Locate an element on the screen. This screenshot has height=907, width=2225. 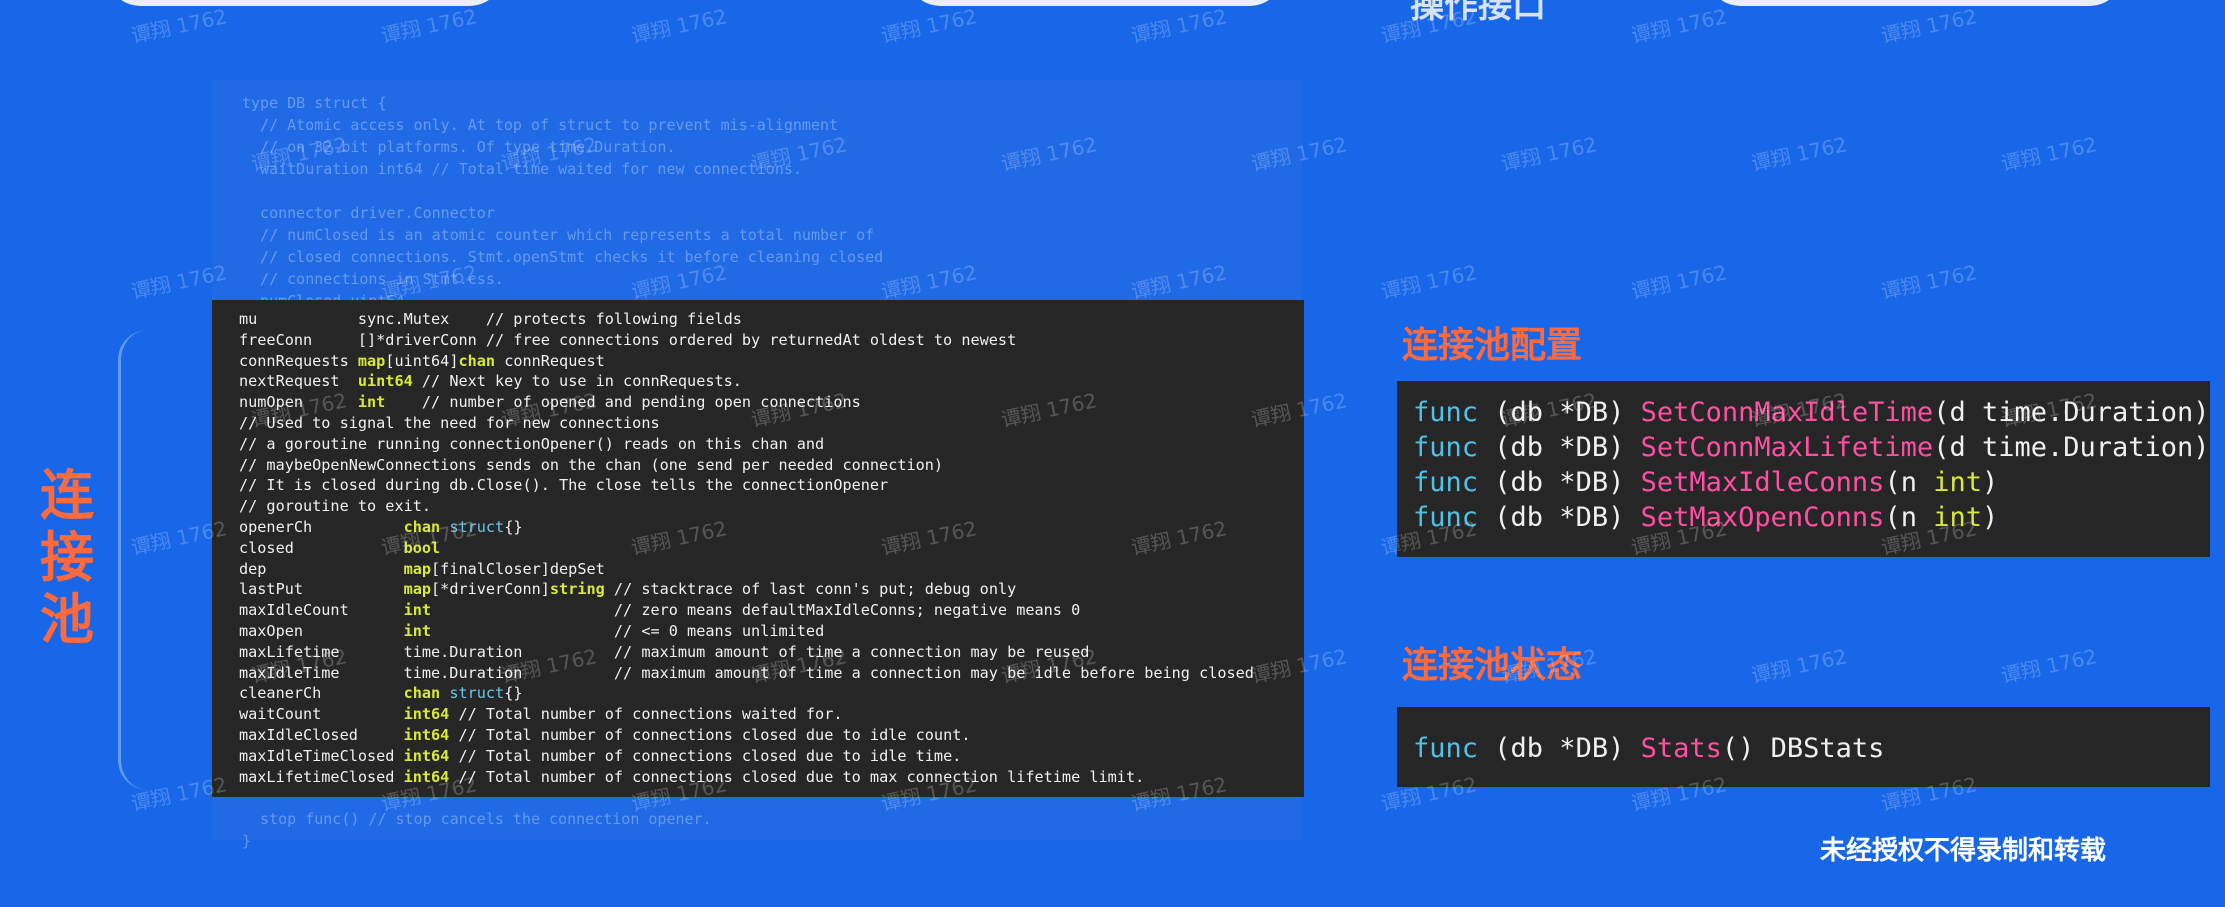
faded-code-line: connector driver.Connector is located at coordinates (368, 213).